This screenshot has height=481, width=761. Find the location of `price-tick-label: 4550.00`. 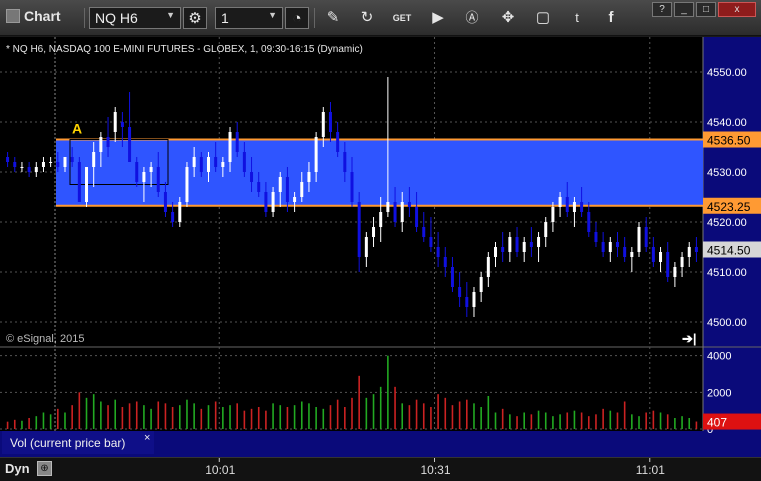

price-tick-label: 4550.00 is located at coordinates (727, 73).